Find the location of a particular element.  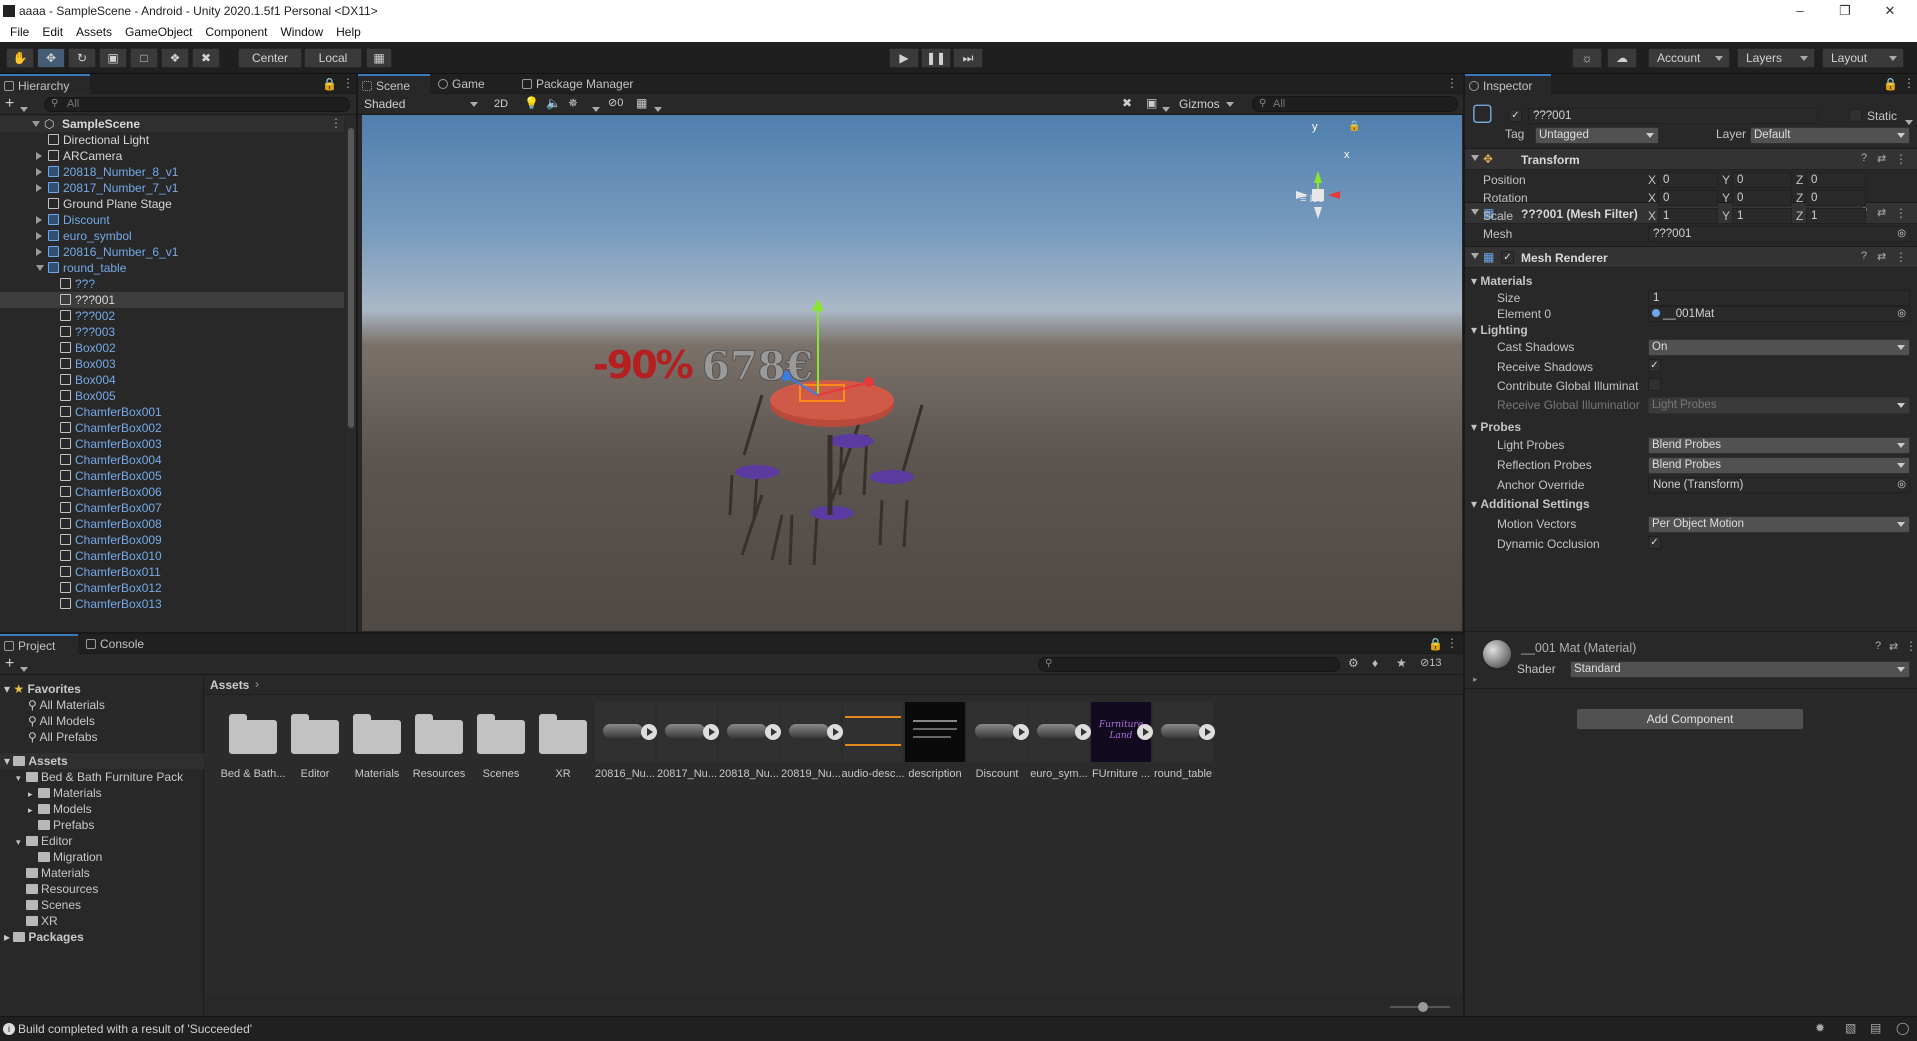

favorites-row: ▾ ★ Favorites is located at coordinates (104, 689).